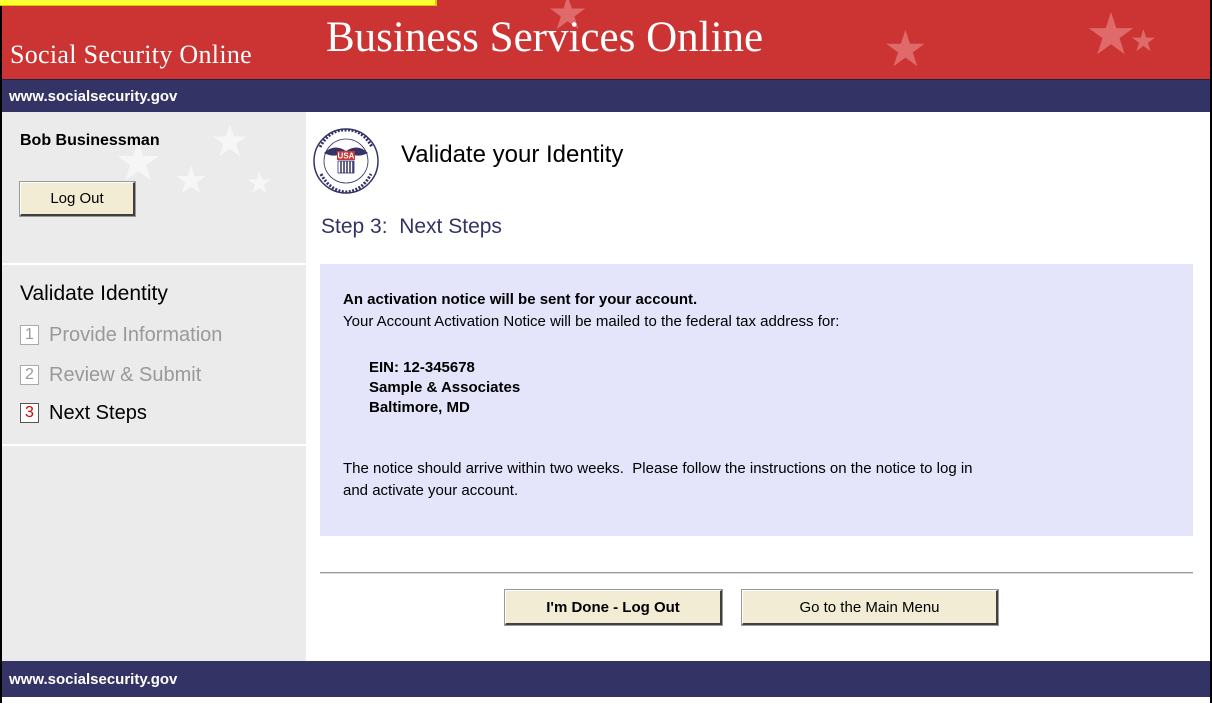  Describe the element at coordinates (94, 293) in the screenshot. I see `sidebar-section-title: Validate Identity` at that location.